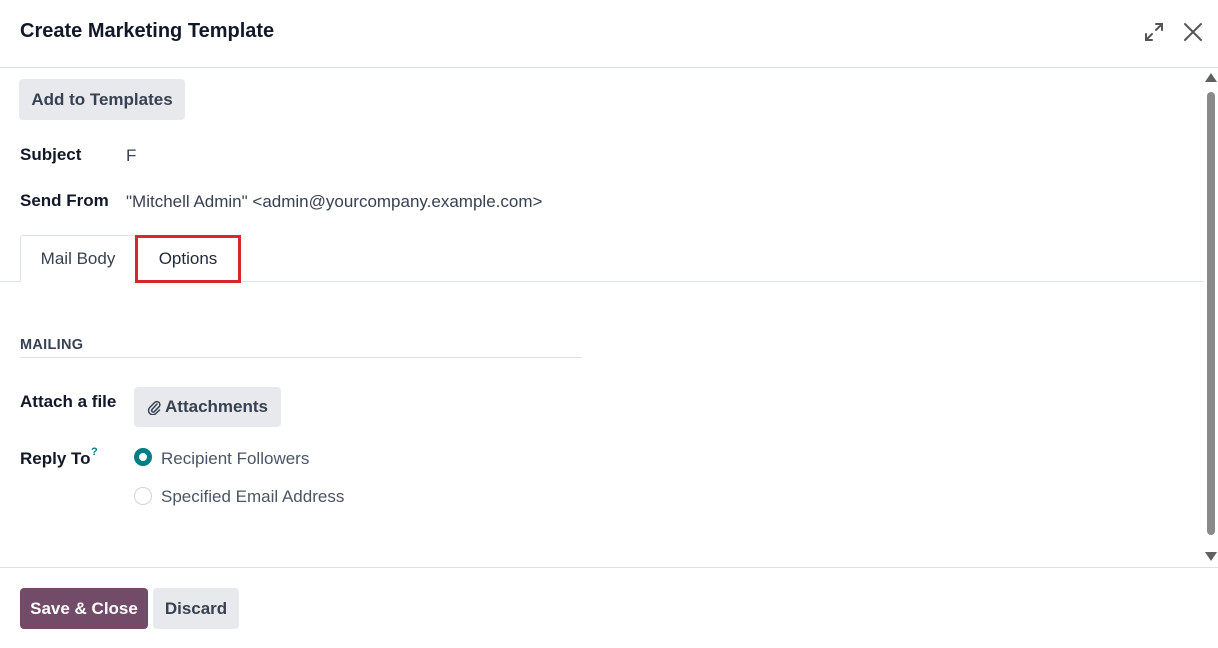 This screenshot has height=648, width=1218. I want to click on save-close-button: Save & Close, so click(84, 608).